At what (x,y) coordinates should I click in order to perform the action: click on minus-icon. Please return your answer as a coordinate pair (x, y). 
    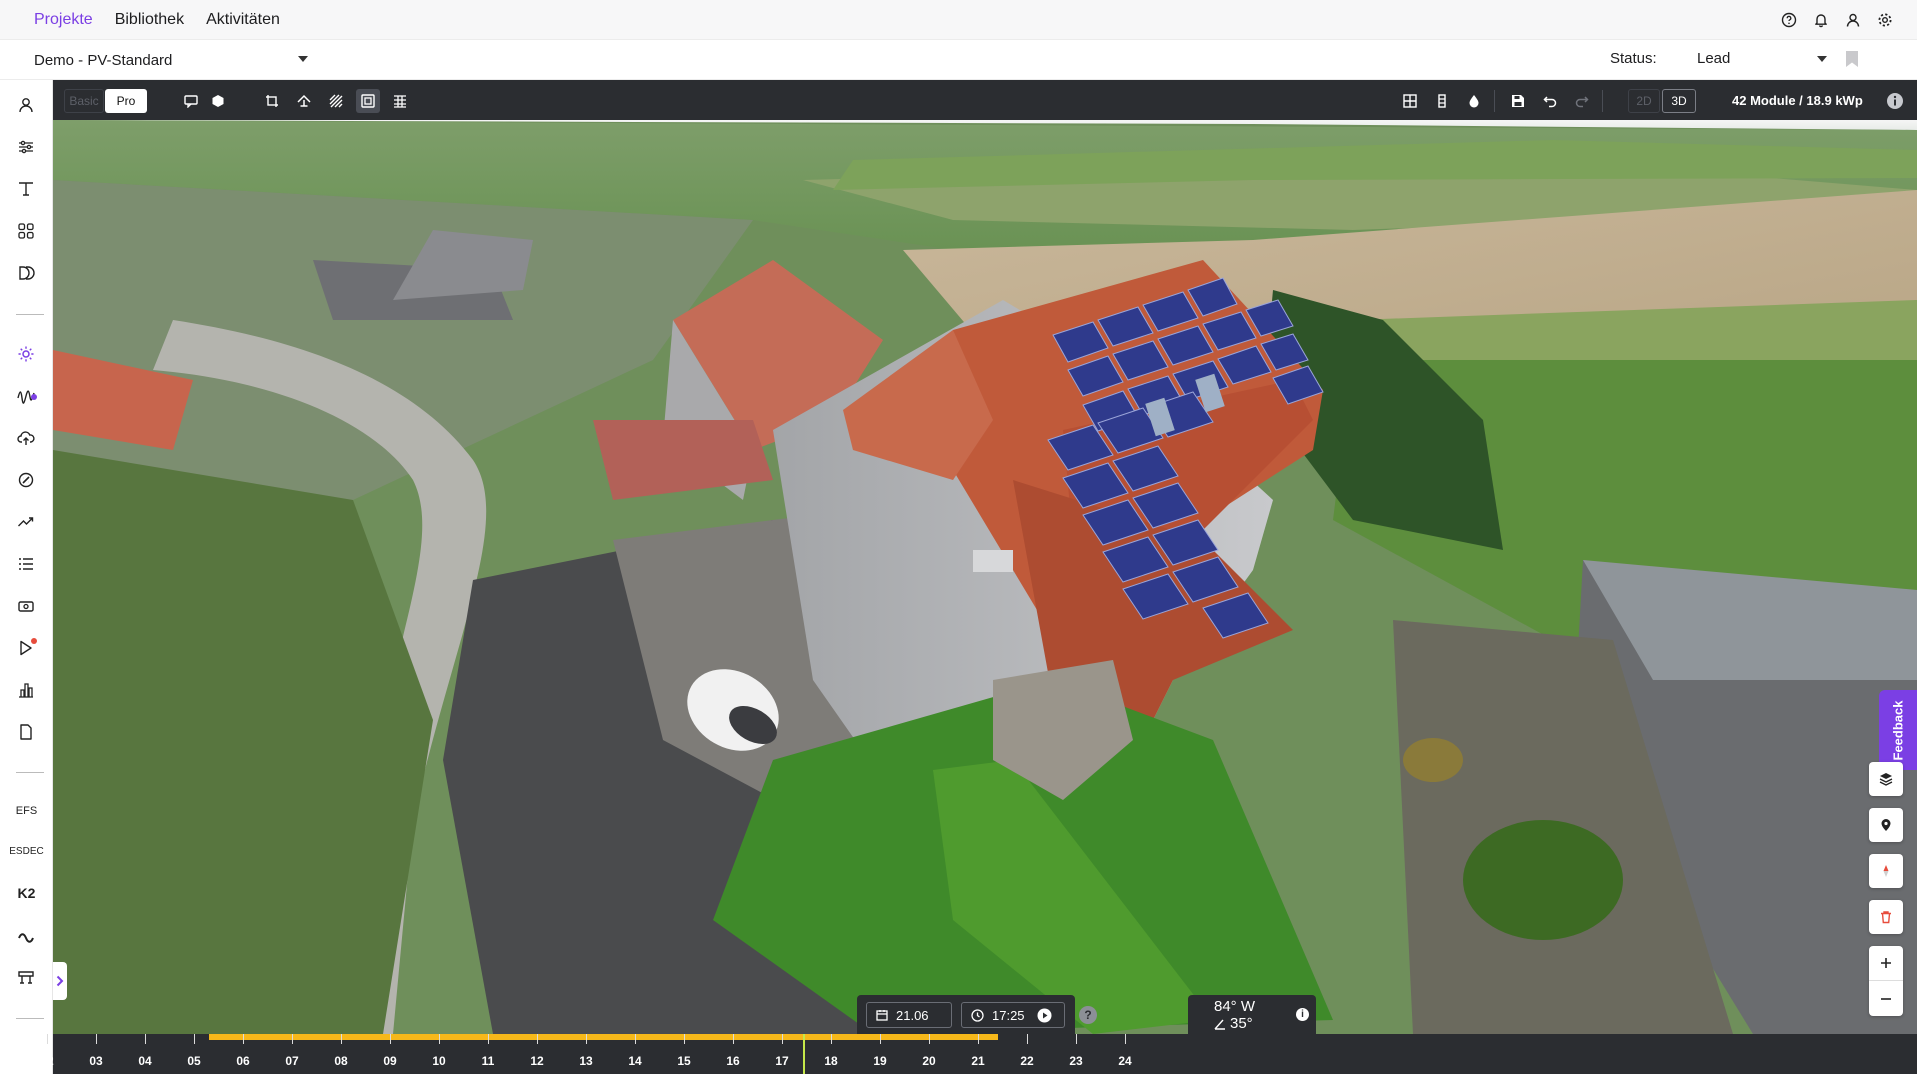
    Looking at the image, I should click on (1886, 998).